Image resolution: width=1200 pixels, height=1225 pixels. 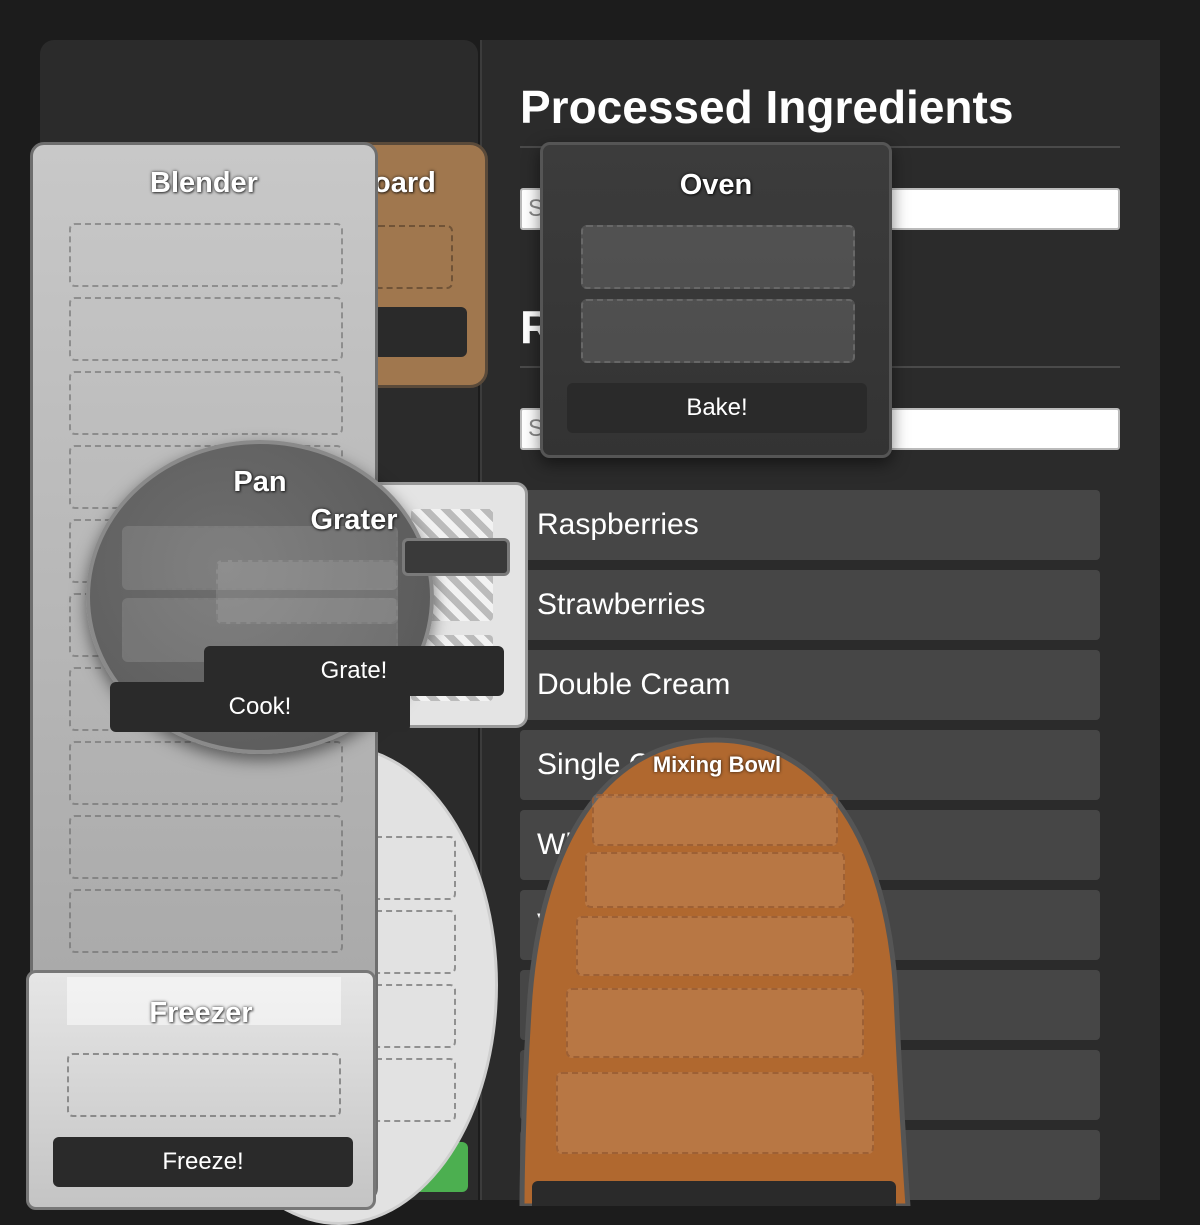 I want to click on grater-slot, so click(x=307, y=592).